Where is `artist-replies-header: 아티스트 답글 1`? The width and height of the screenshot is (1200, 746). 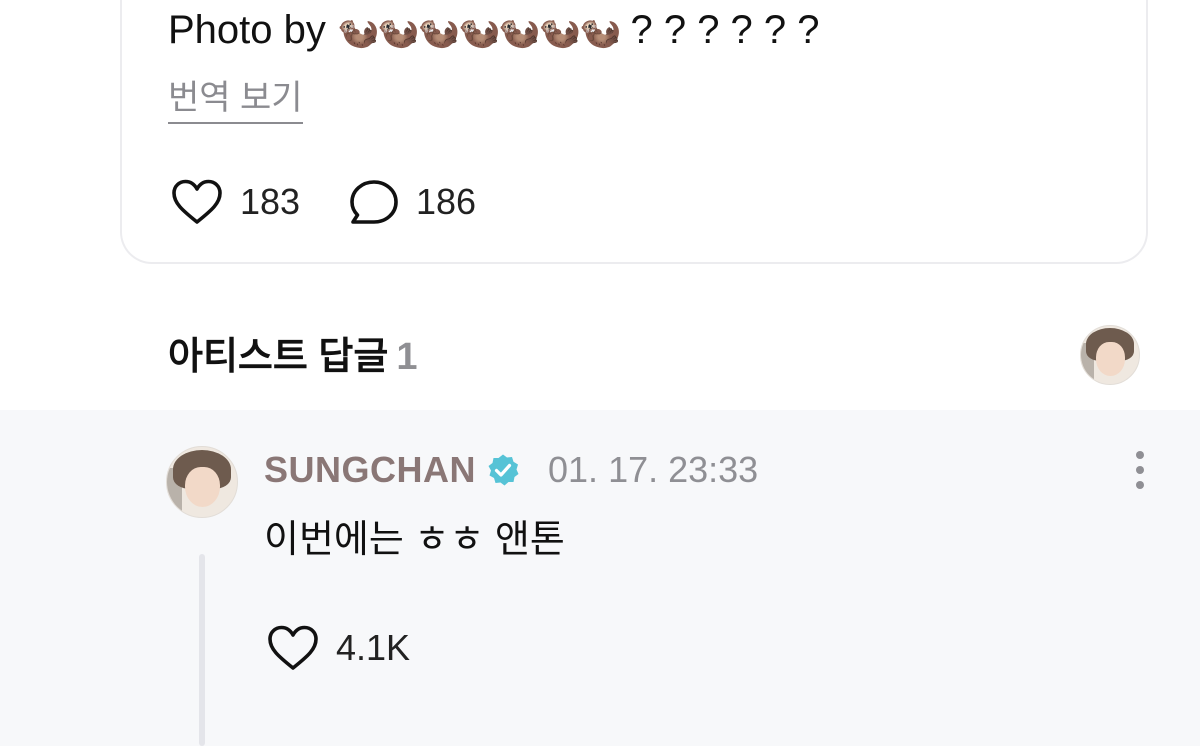
artist-replies-header: 아티스트 답글 1 is located at coordinates (292, 357).